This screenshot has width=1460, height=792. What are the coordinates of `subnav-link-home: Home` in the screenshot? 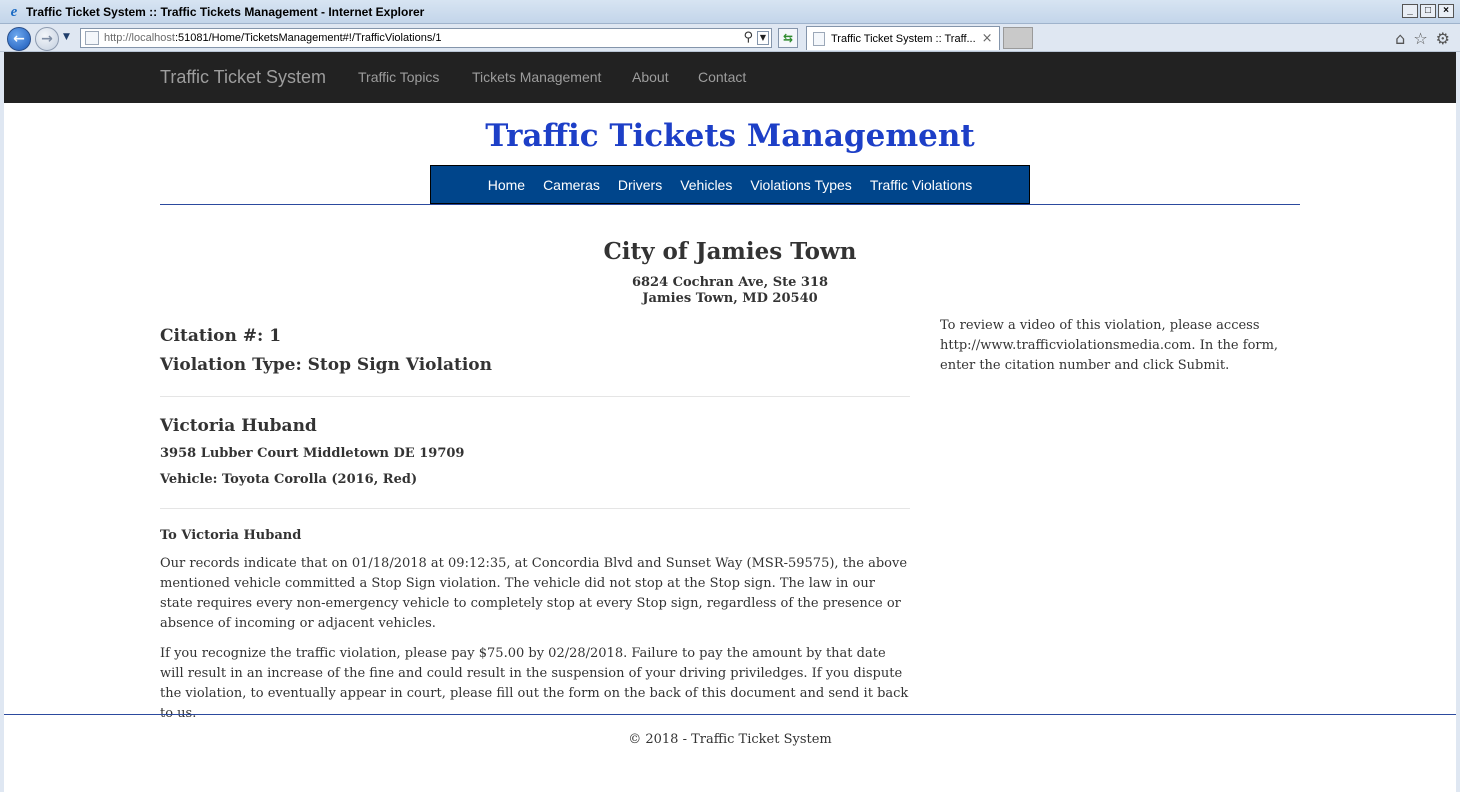 It's located at (506, 185).